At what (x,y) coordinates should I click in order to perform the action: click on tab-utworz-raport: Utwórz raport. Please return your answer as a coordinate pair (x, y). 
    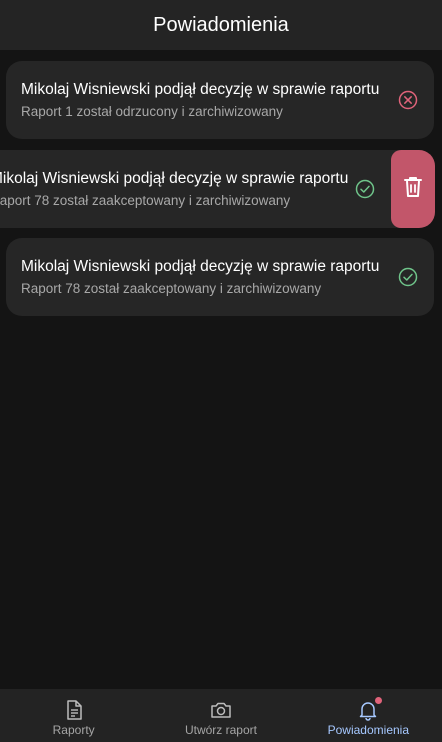
    Looking at the image, I should click on (220, 715).